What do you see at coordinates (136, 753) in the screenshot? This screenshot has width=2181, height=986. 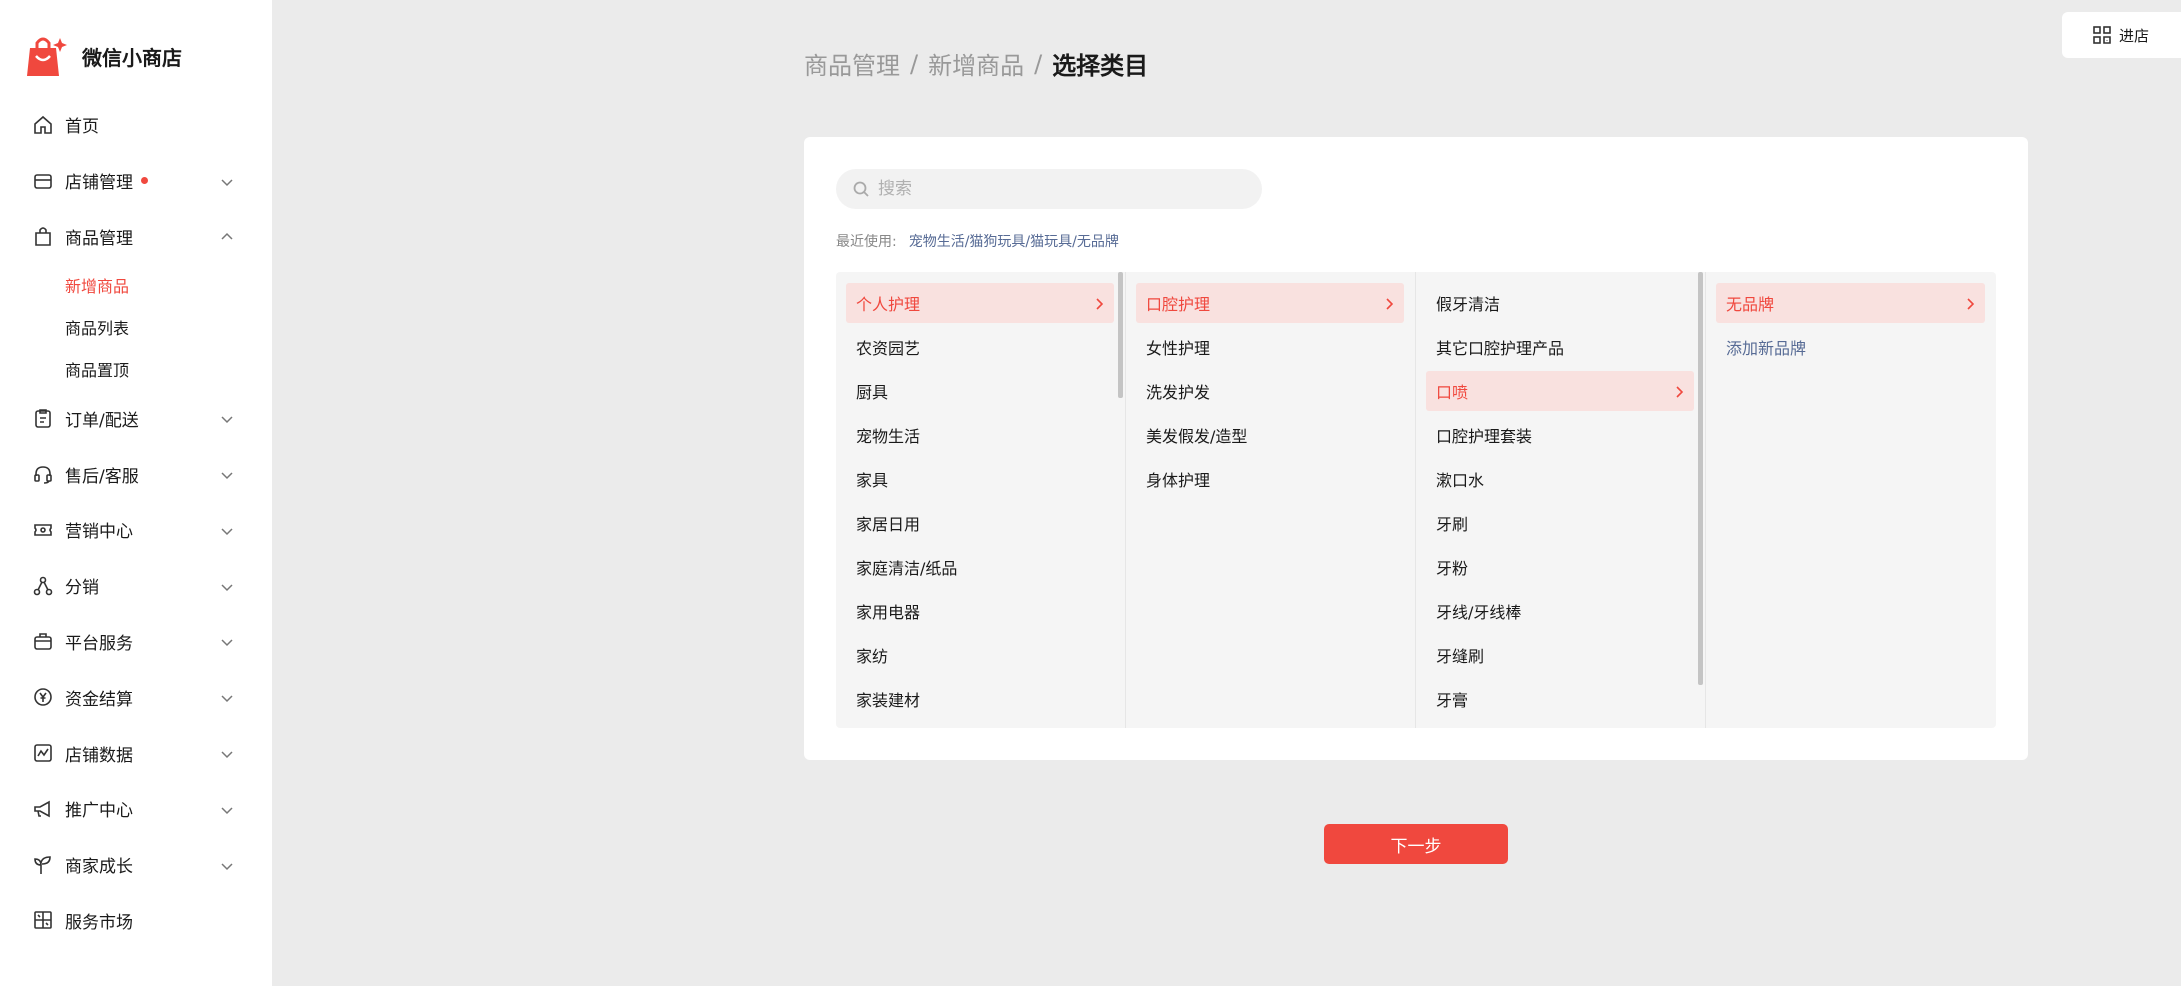 I see `sidebar-item-data: 店铺数据` at bounding box center [136, 753].